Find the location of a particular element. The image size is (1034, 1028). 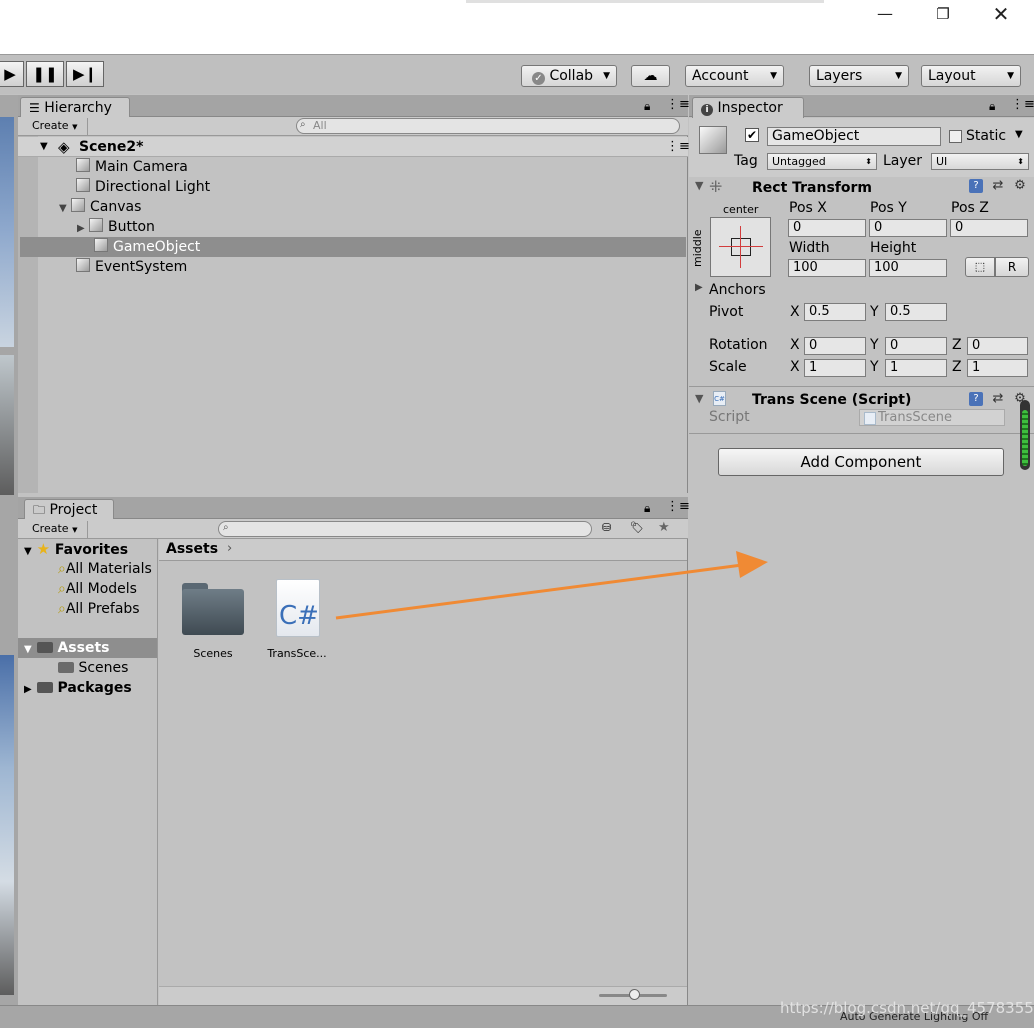

watermark-text: https://blog.csdn.net/qq_45783556 is located at coordinates (907, 1008).